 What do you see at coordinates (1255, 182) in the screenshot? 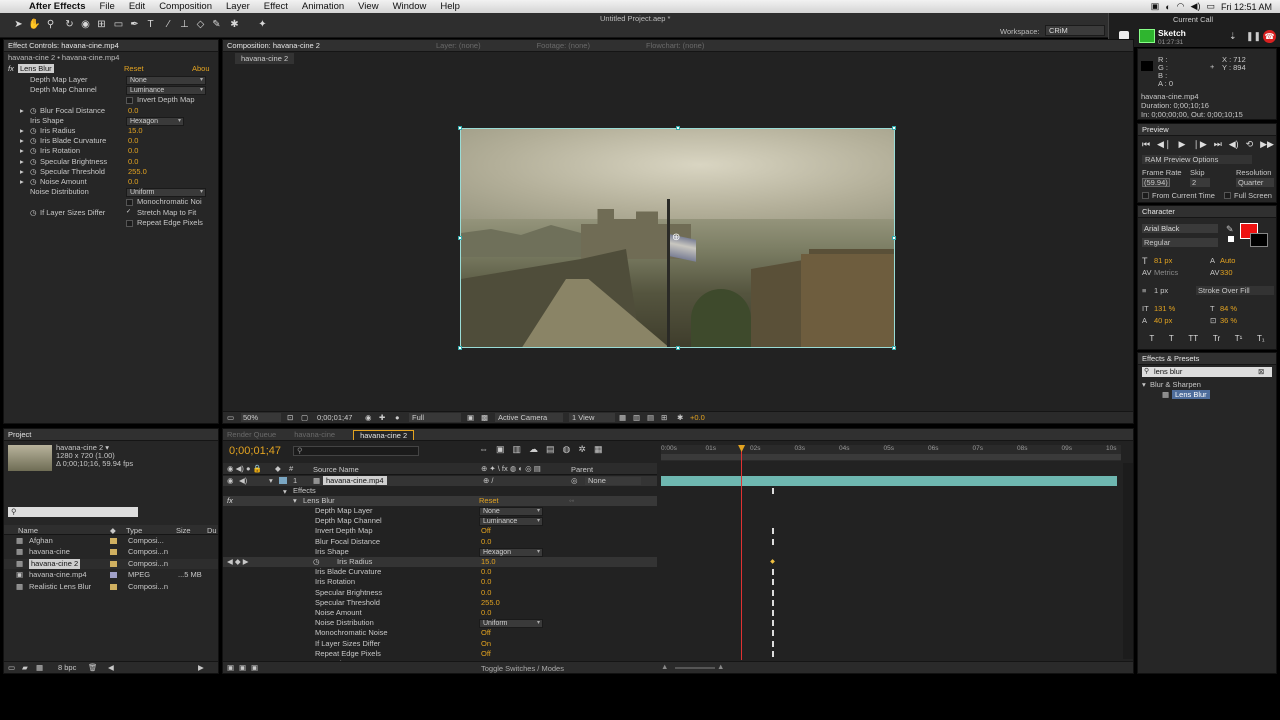
I see `resolution-dropdown-preview: Quarter` at bounding box center [1255, 182].